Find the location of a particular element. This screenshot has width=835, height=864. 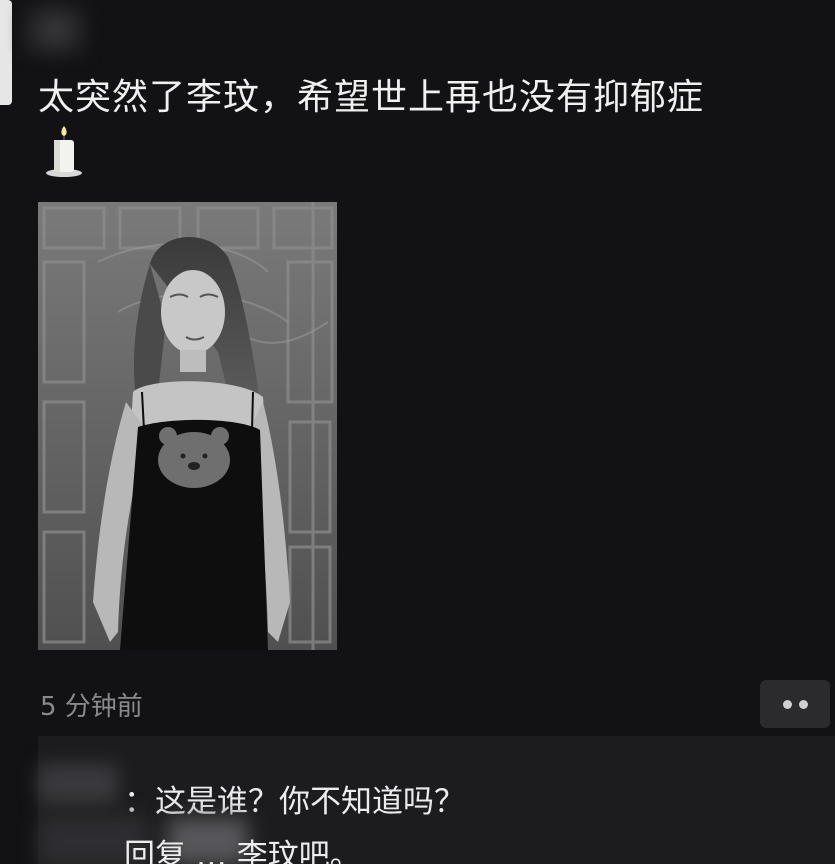

bear-sticker-icon is located at coordinates (194, 457).